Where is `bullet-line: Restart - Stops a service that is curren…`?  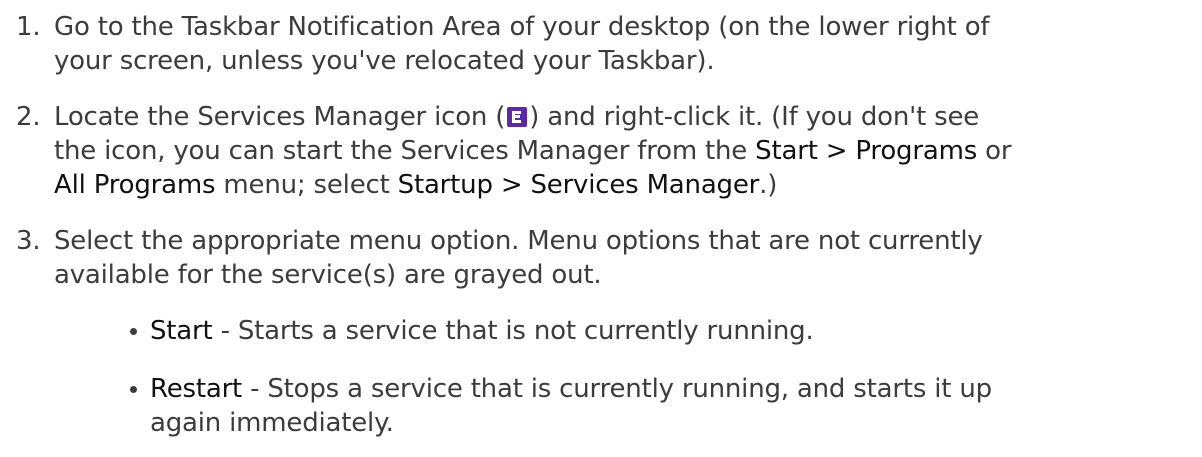 bullet-line: Restart - Stops a service that is curren… is located at coordinates (670, 389).